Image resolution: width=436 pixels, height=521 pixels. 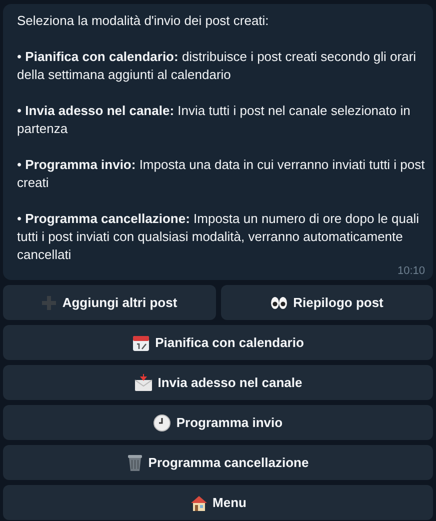 What do you see at coordinates (109, 302) in the screenshot?
I see `keyboard-button: Aggiungi altri post` at bounding box center [109, 302].